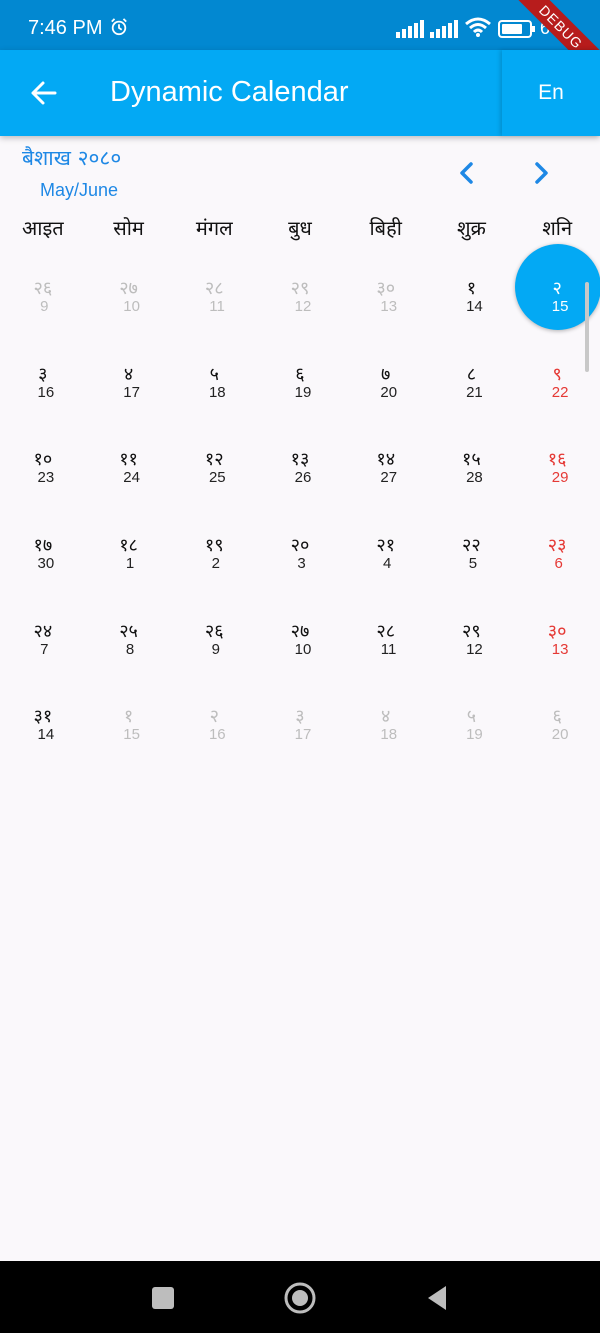 The image size is (600, 1333). What do you see at coordinates (303, 649) in the screenshot?
I see `day-number-english: 10` at bounding box center [303, 649].